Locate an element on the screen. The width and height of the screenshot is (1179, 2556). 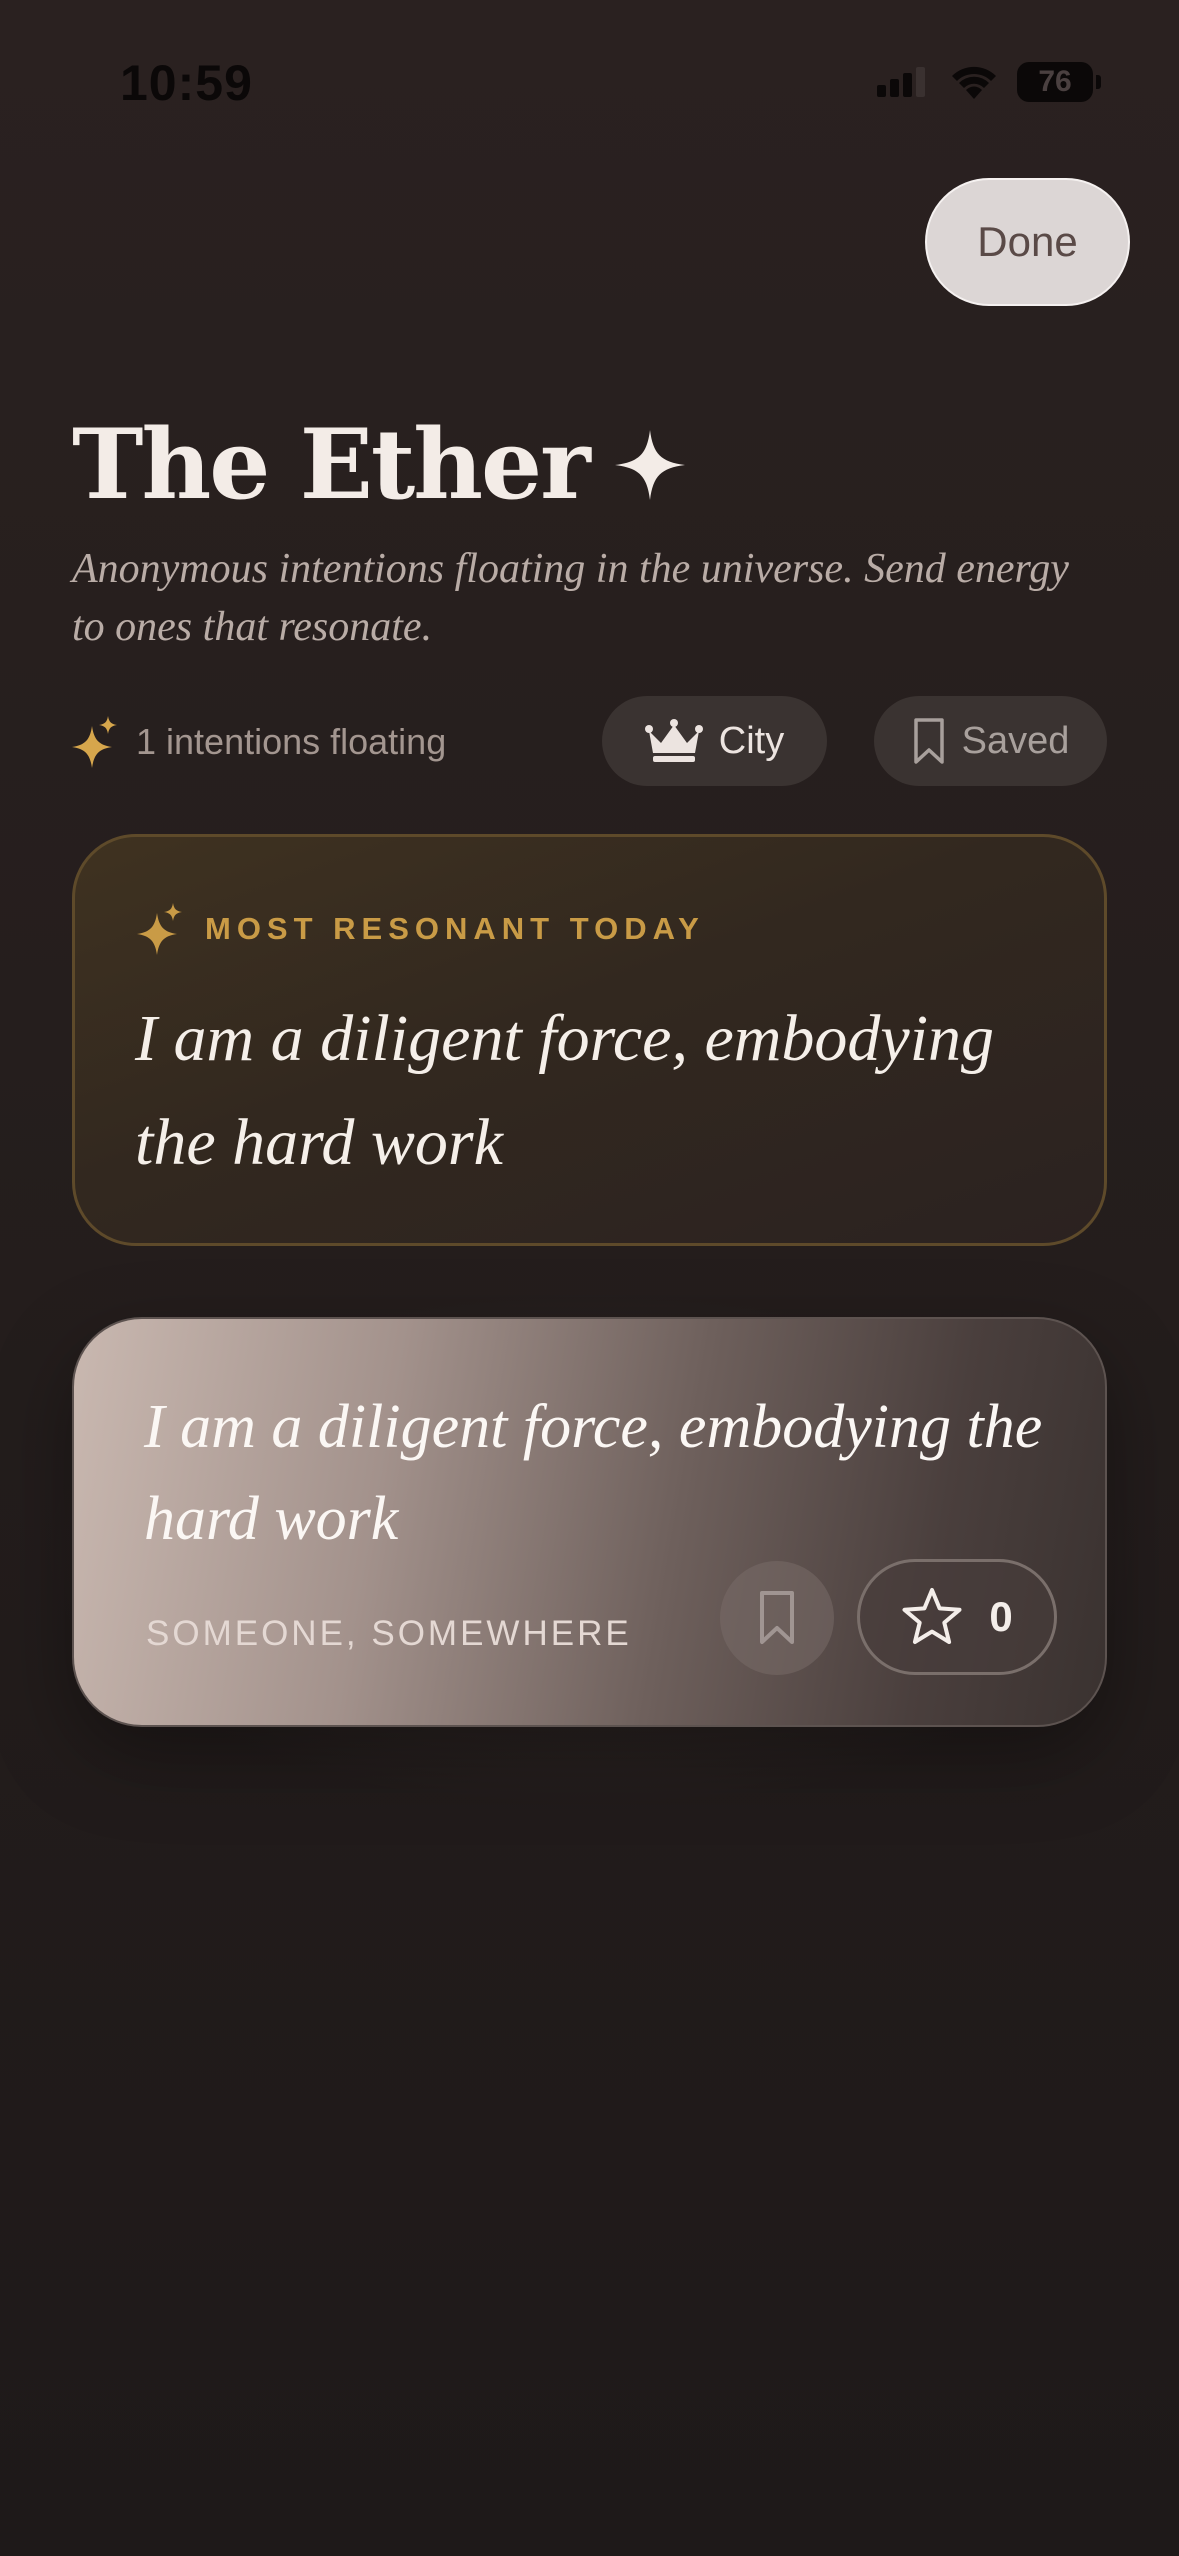
battery-icon: 76 is located at coordinates (1059, 82).